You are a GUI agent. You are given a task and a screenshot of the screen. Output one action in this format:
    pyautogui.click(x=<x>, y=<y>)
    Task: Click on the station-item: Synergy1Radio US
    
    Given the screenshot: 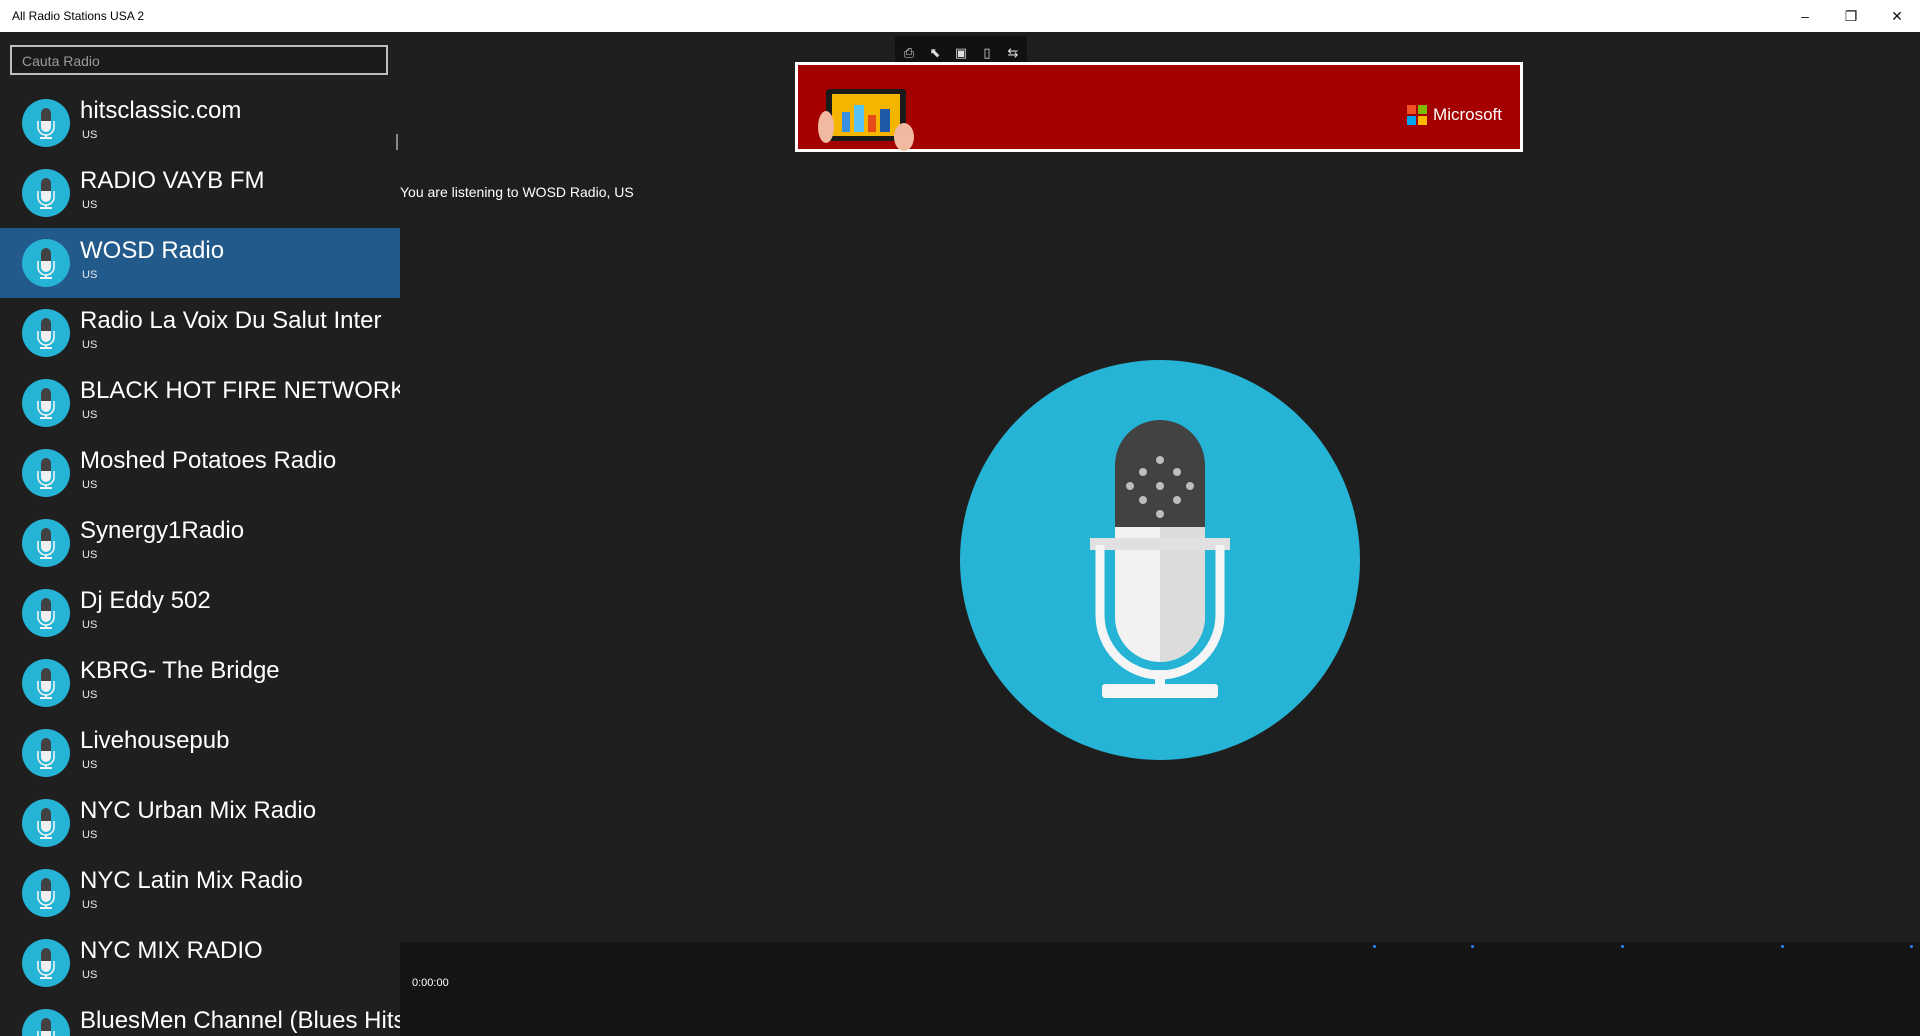 What is the action you would take?
    pyautogui.click(x=200, y=543)
    